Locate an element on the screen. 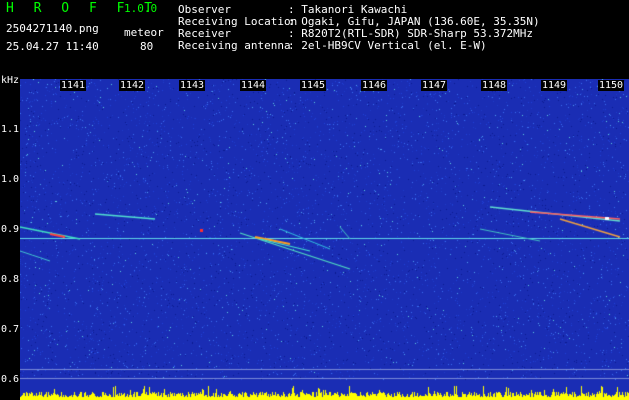 The image size is (629, 400). time-tick: 1143 is located at coordinates (192, 85).